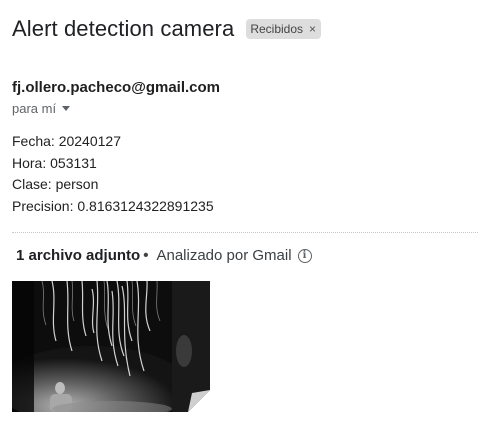 The width and height of the screenshot is (478, 438). What do you see at coordinates (245, 232) in the screenshot?
I see `attachments-divider` at bounding box center [245, 232].